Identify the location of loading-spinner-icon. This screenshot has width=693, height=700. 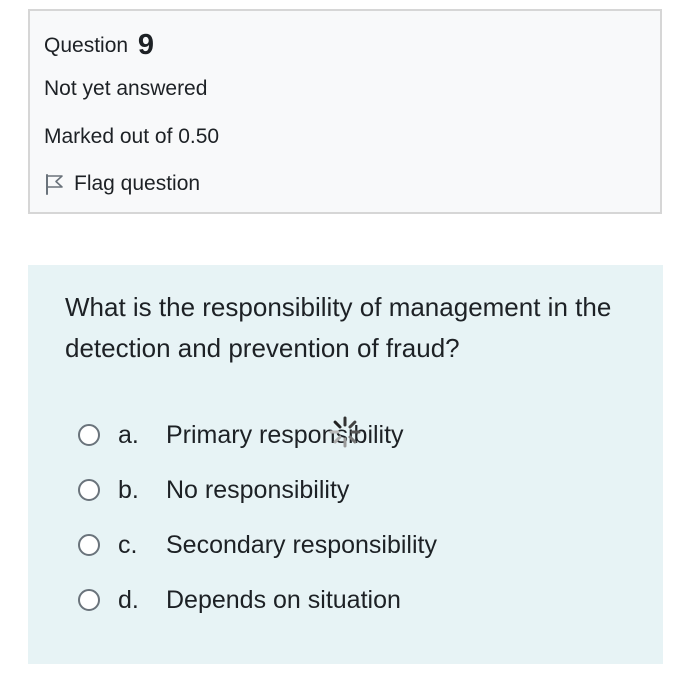
(345, 432).